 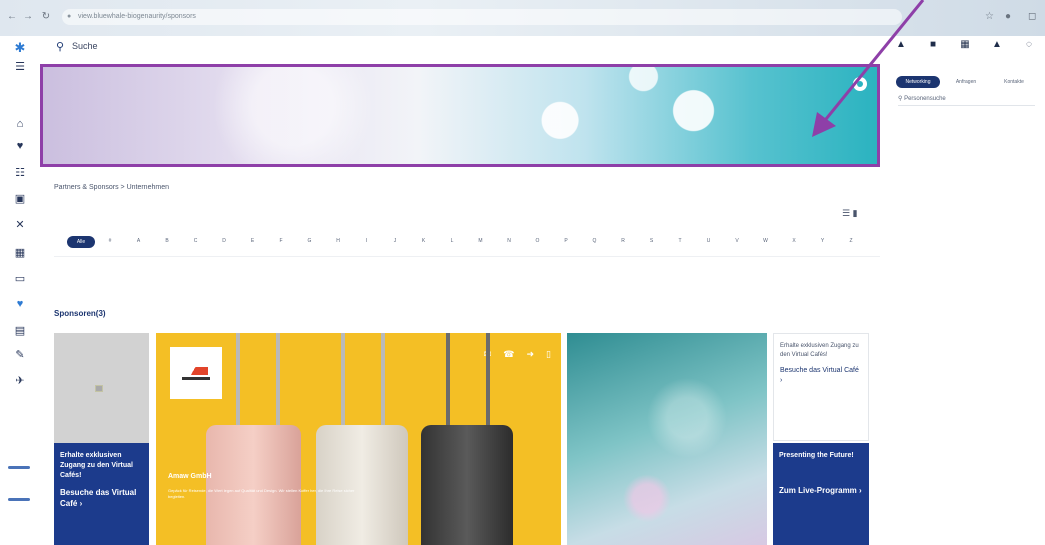 I want to click on bookmark-filter-icon: ▮, so click(x=855, y=213).